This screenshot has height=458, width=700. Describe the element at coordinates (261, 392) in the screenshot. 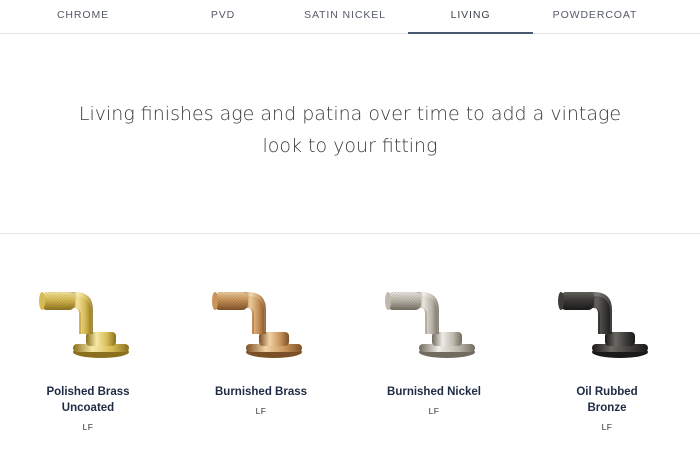

I see `finish-name: Burnished Brass` at that location.